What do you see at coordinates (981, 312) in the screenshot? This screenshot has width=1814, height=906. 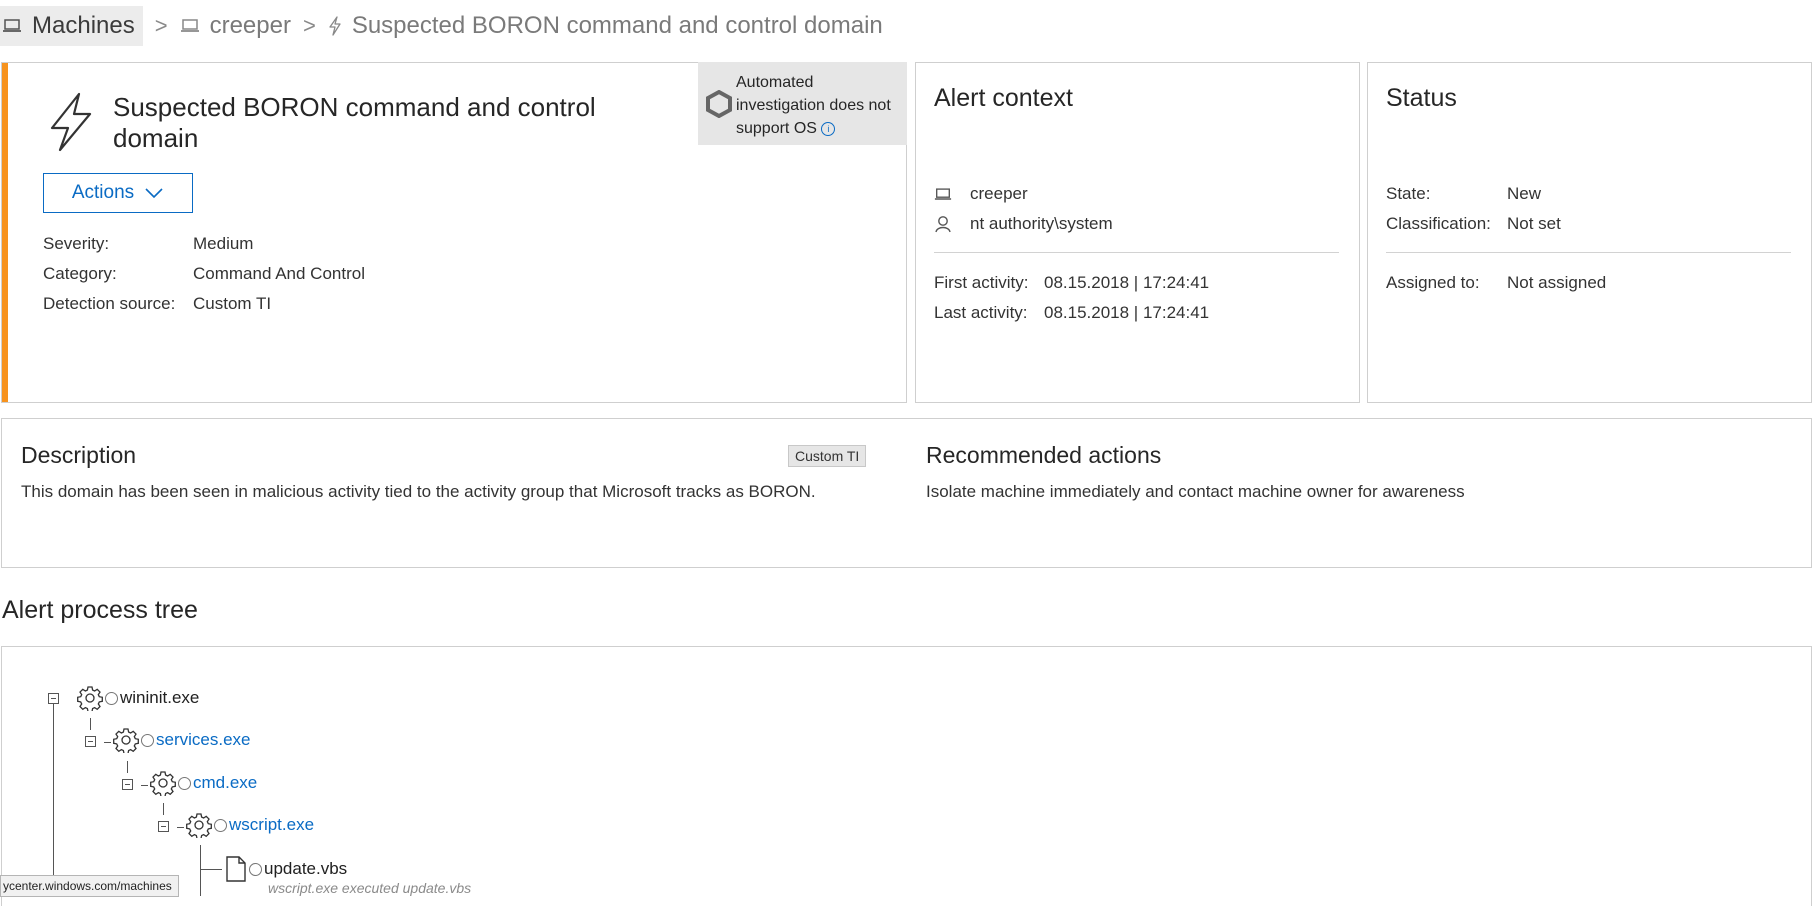 I see `last-activity-label: Last activity:` at bounding box center [981, 312].